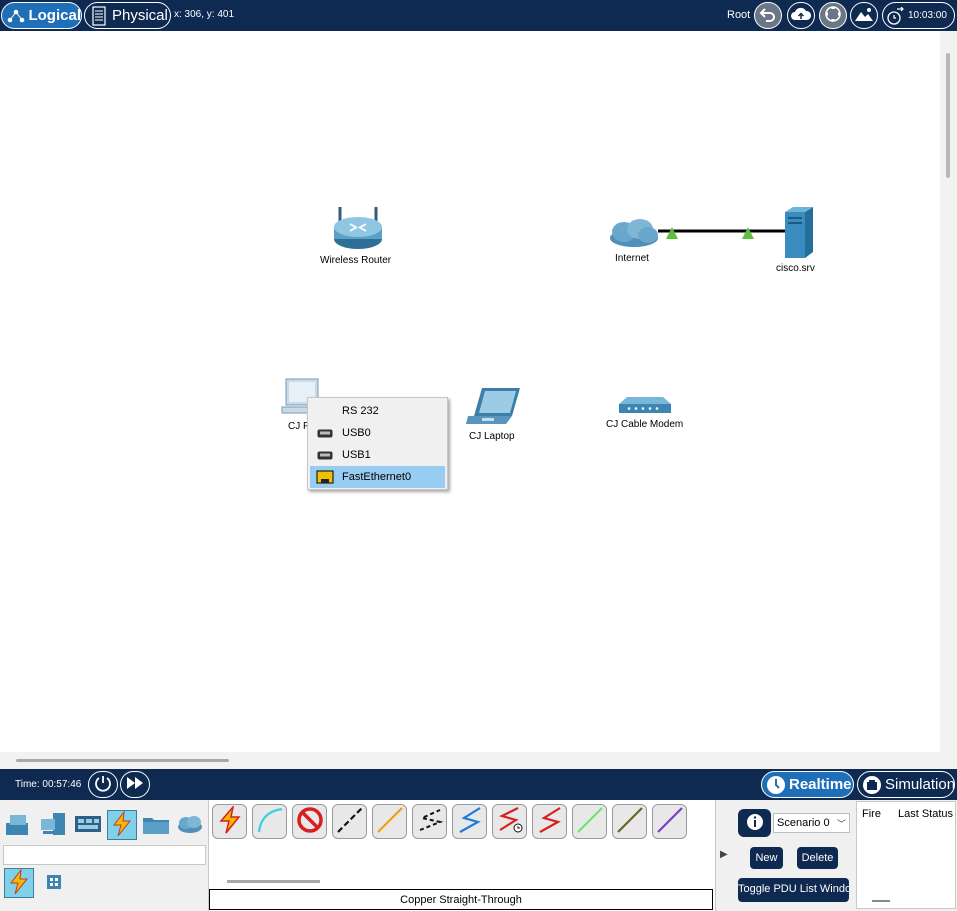 Image resolution: width=957 pixels, height=911 pixels. I want to click on vertical-scrollbar, so click(948, 400).